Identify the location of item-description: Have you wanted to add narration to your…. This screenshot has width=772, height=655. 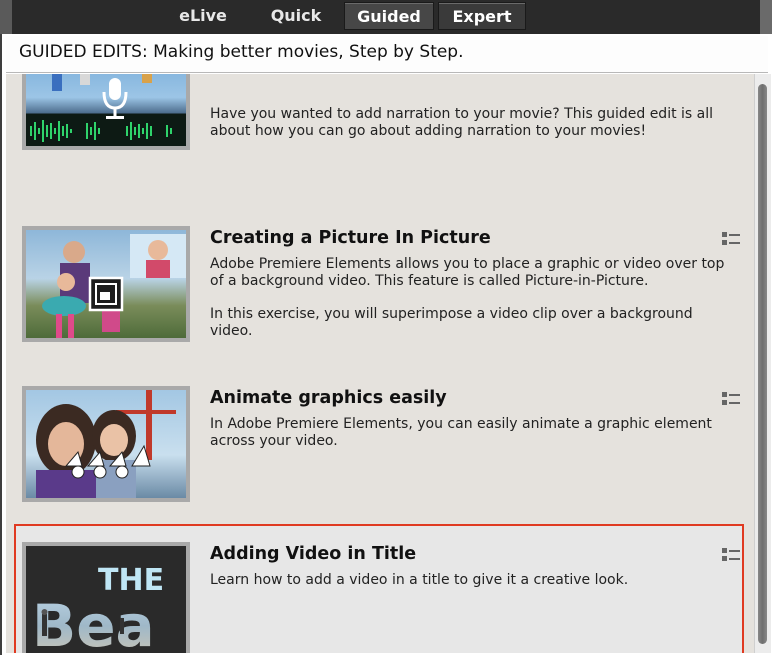
(470, 131).